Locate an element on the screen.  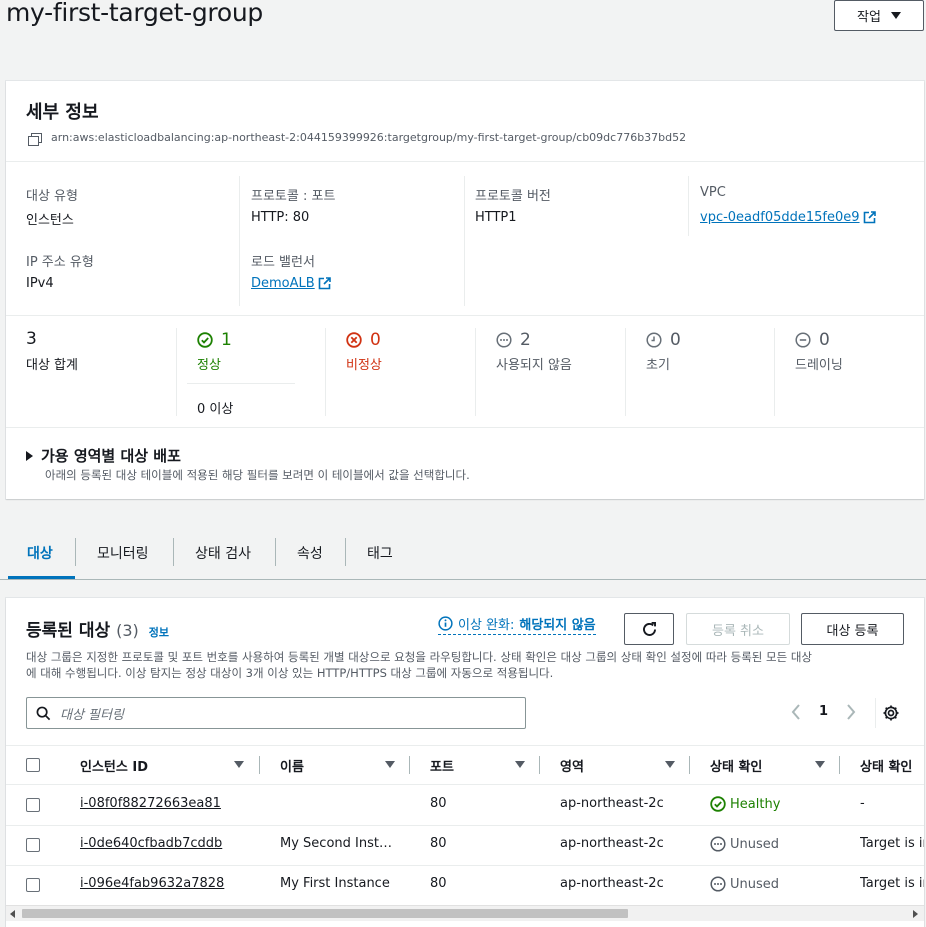
vpc-label: VPC is located at coordinates (713, 192).